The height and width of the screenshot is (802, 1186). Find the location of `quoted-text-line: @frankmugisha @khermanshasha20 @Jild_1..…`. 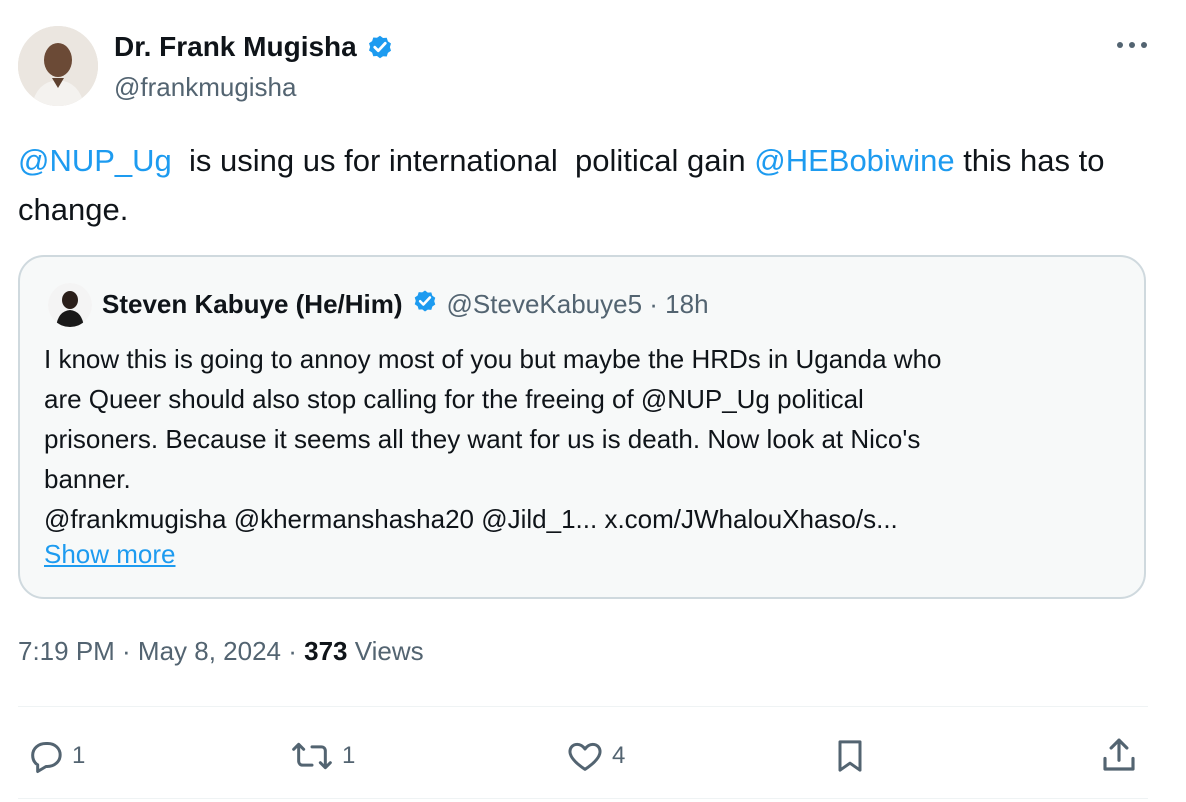

quoted-text-line: @frankmugisha @khermanshasha20 @Jild_1..… is located at coordinates (471, 519).